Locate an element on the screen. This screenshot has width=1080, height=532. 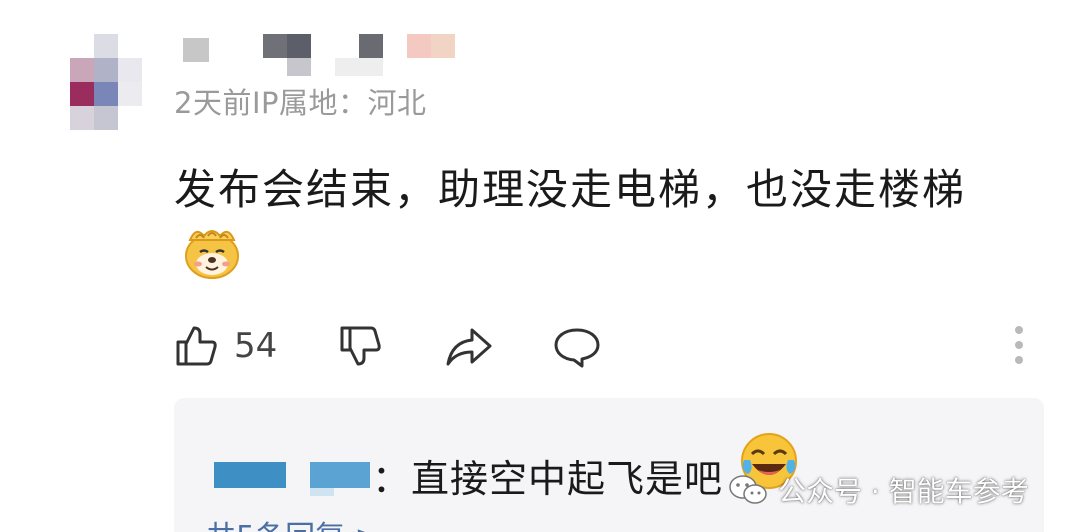
share-button is located at coordinates (469, 346).